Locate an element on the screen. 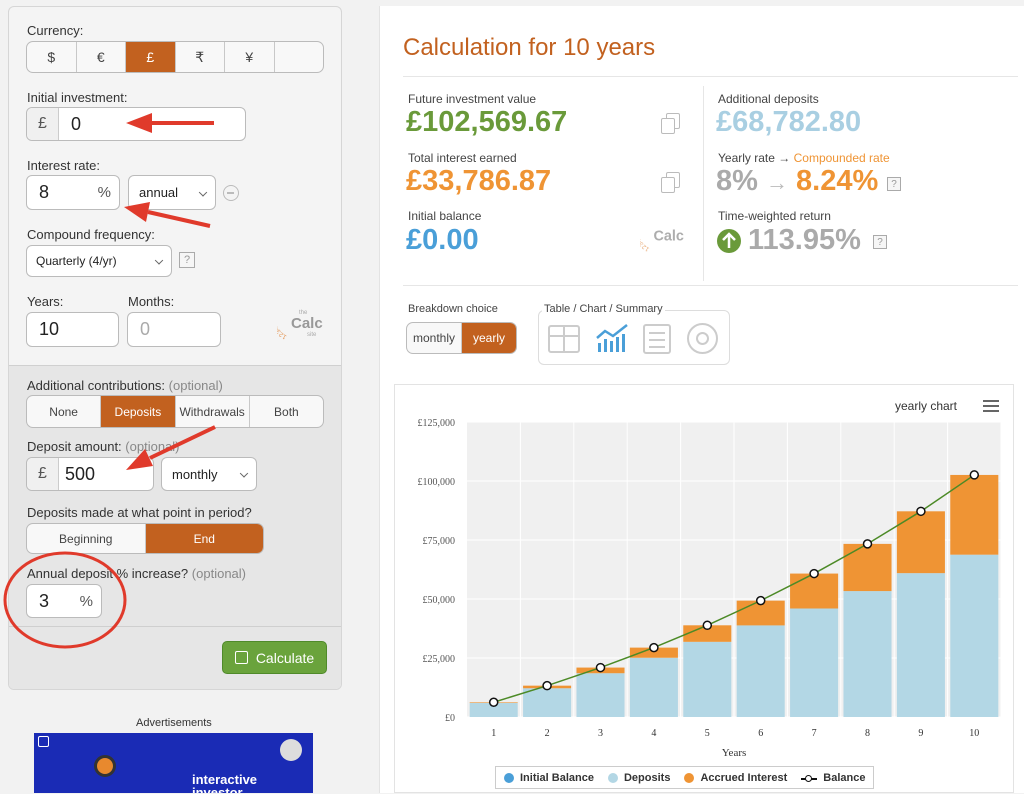  y-tick-label: £50,000 is located at coordinates (439, 600).